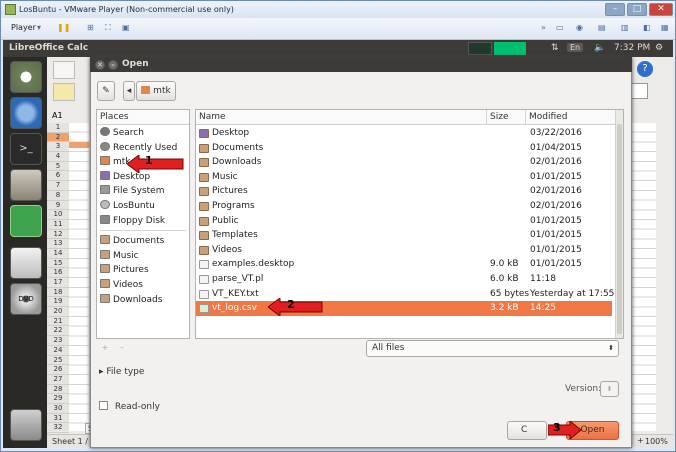 The height and width of the screenshot is (452, 676). What do you see at coordinates (404, 177) in the screenshot?
I see `file-row: Music 01/01/2015` at bounding box center [404, 177].